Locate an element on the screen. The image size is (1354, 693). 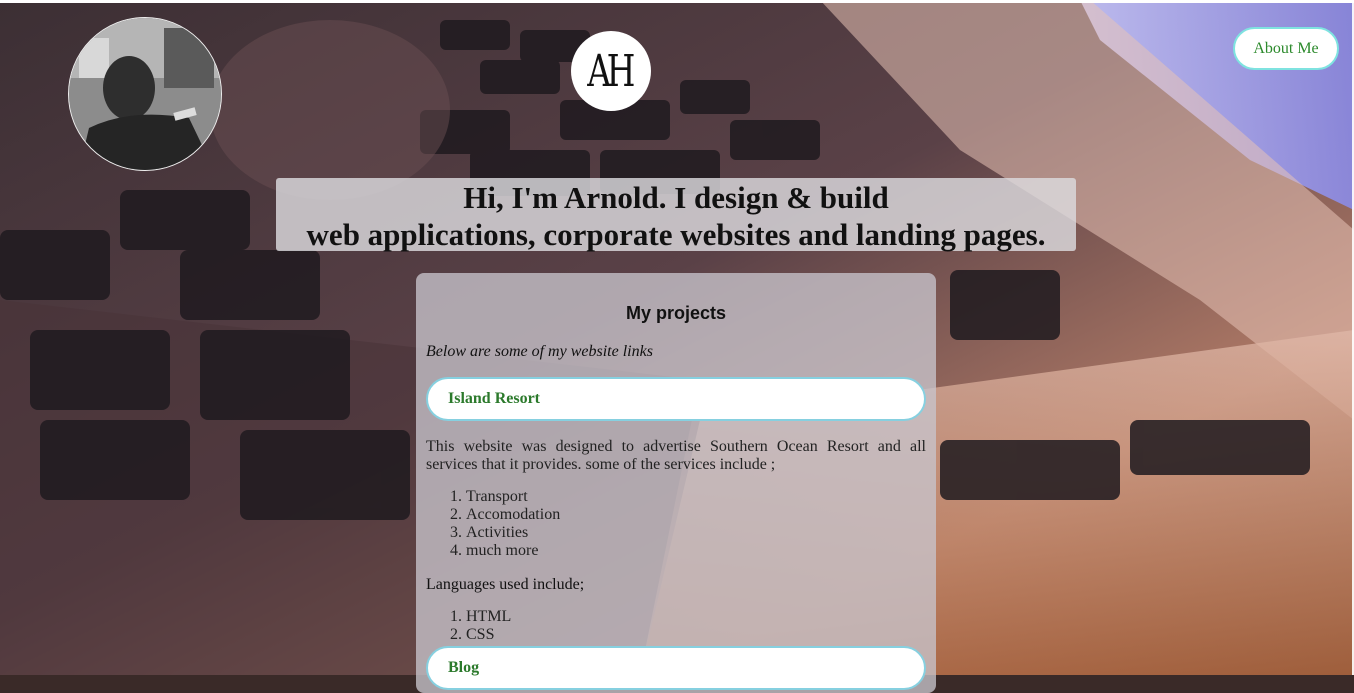
languages-list: HTML CSS is located at coordinates (676, 626).